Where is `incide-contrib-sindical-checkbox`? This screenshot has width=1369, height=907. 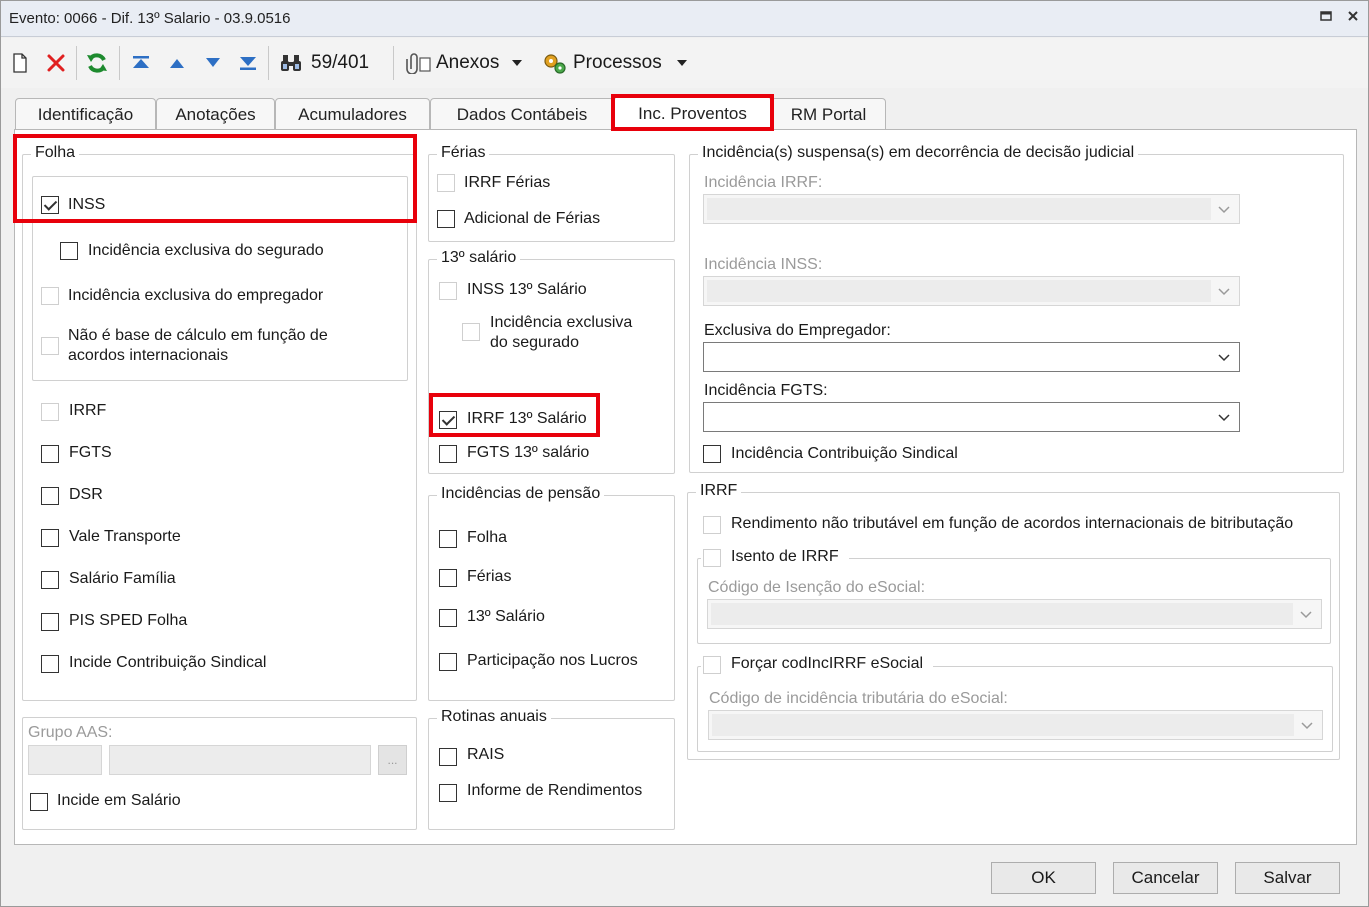
incide-contrib-sindical-checkbox is located at coordinates (50, 664).